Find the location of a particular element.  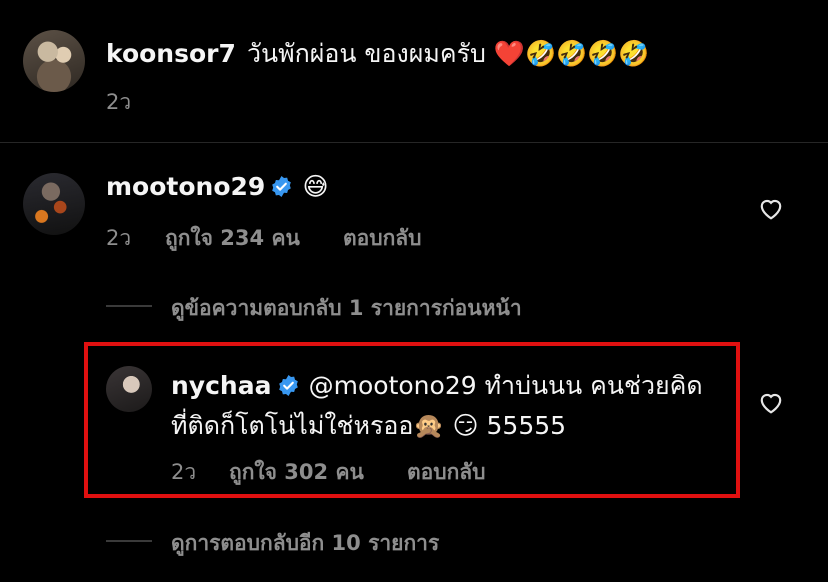

likes-count: ถูกใจ 302 คน is located at coordinates (296, 472).